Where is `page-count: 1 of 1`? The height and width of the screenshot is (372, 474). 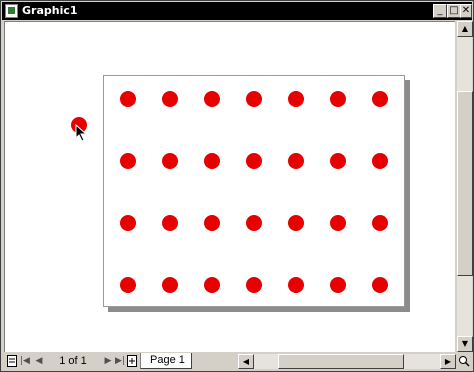
page-count: 1 of 1 is located at coordinates (73, 361).